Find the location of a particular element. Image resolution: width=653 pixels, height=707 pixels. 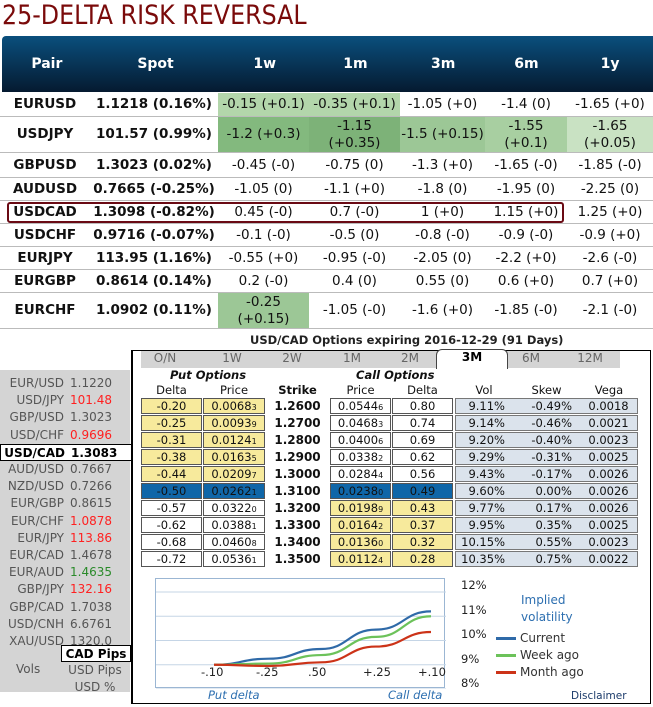

units-option-cad-pips: CAD Pips is located at coordinates (96, 653).